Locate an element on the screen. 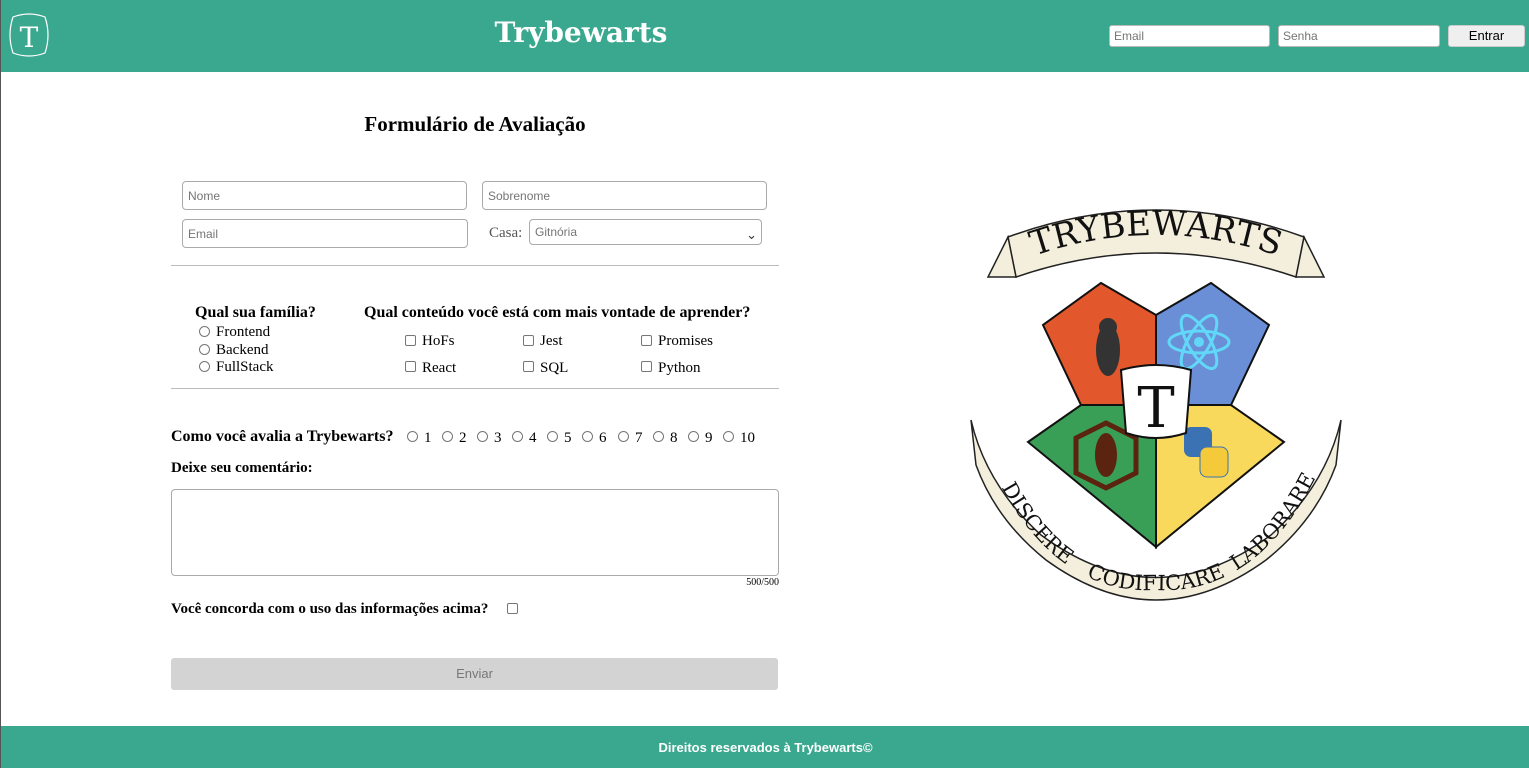  rating-label-1: 1 is located at coordinates (428, 438).